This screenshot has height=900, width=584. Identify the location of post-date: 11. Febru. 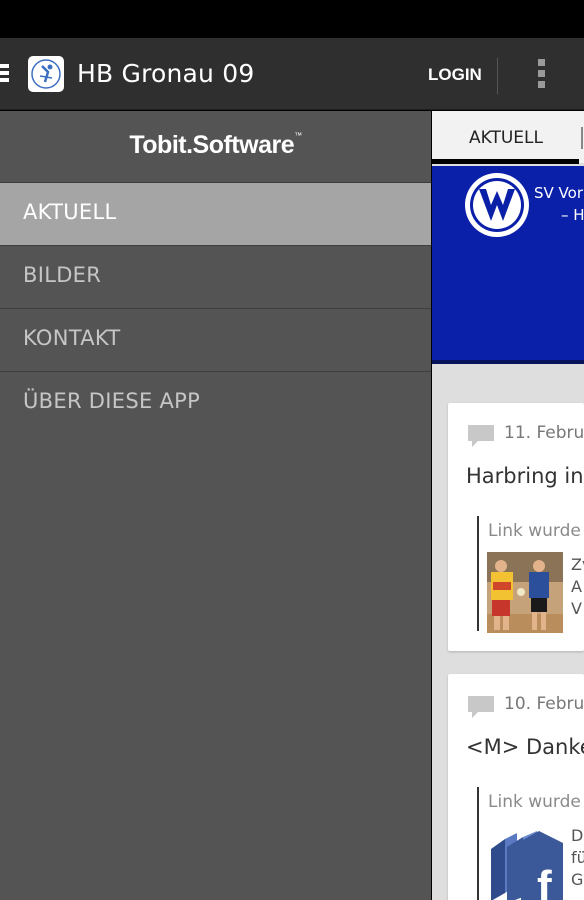
(544, 433).